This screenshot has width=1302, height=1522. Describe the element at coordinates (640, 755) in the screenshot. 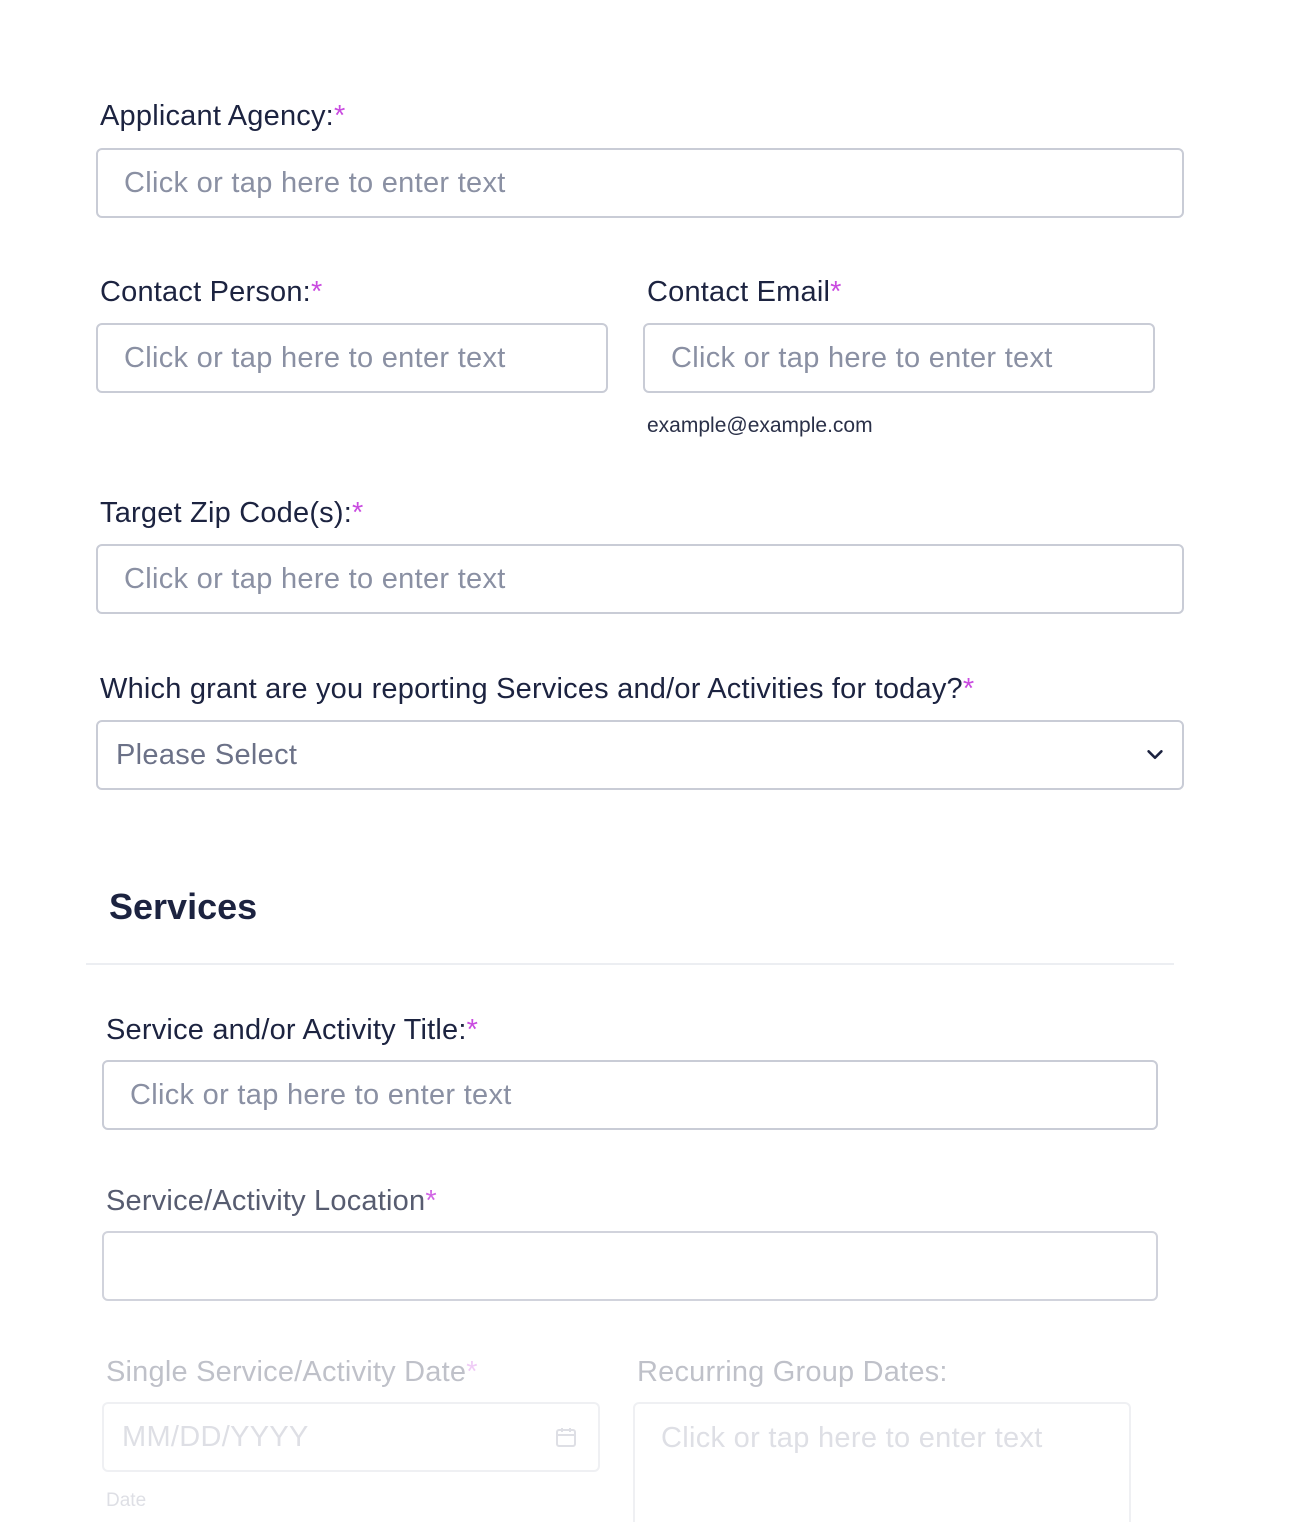

I see `grant-select-dropdown: Please Select` at that location.